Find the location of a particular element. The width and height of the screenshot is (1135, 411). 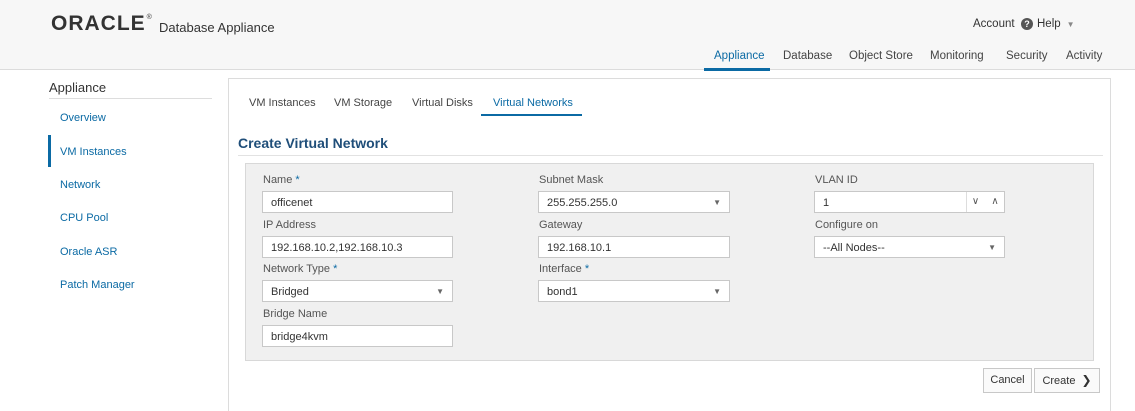

gateway-label: Gateway is located at coordinates (561, 225).